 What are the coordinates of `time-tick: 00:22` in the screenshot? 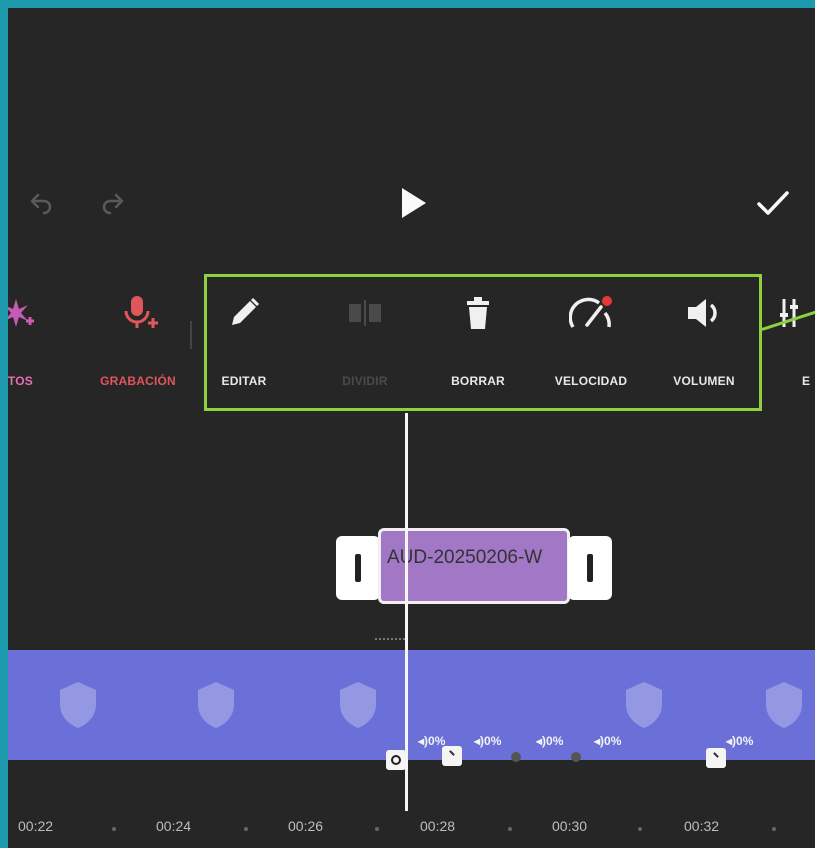 It's located at (36, 826).